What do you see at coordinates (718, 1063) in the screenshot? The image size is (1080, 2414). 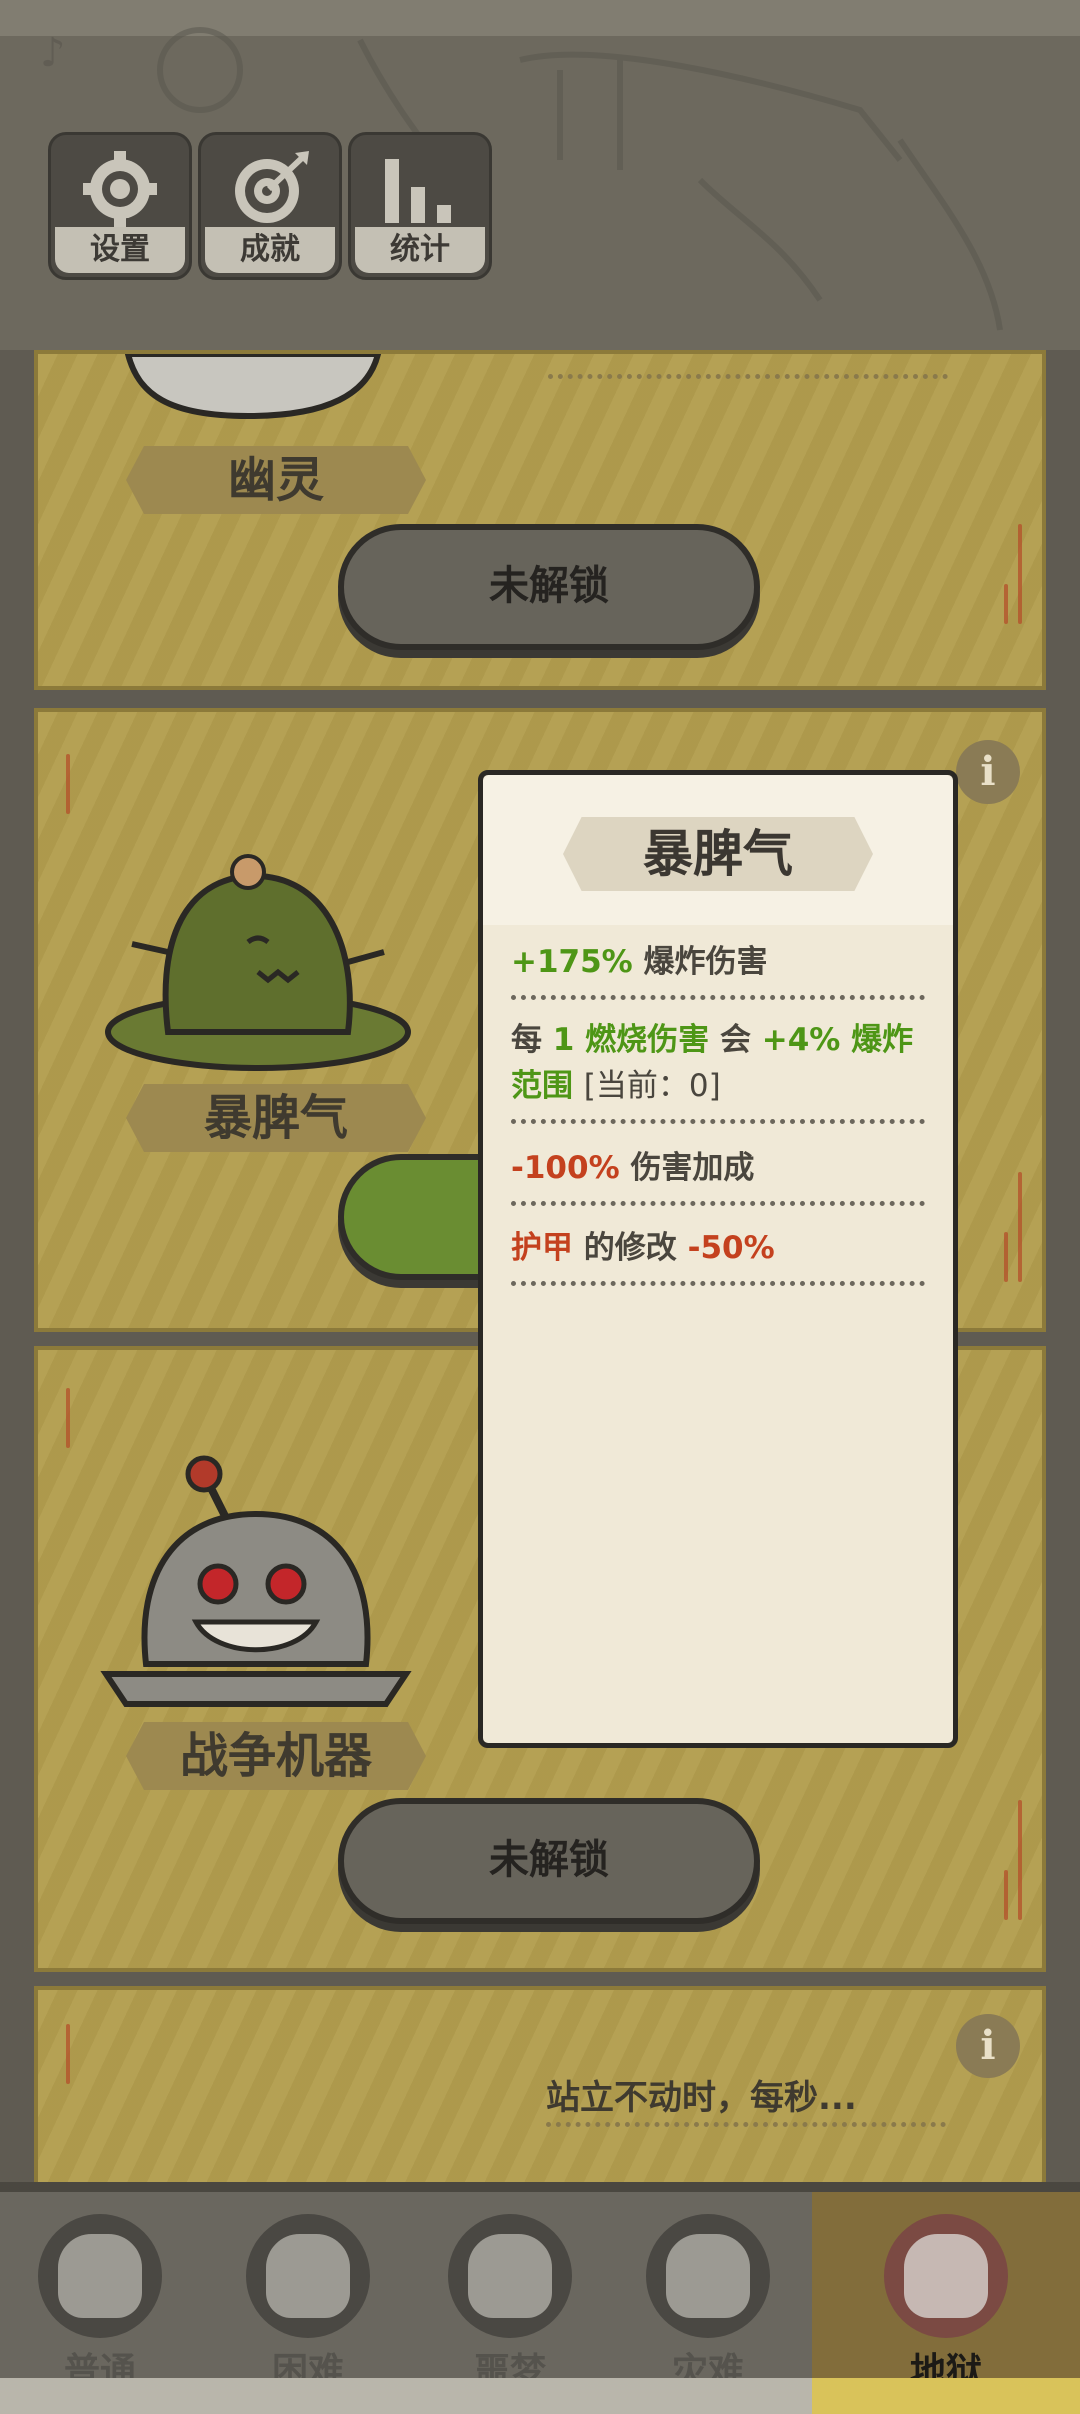 I see `stat-line: 每 1 燃烧伤害 会 +4% 爆炸 范围 [当前：0]` at bounding box center [718, 1063].